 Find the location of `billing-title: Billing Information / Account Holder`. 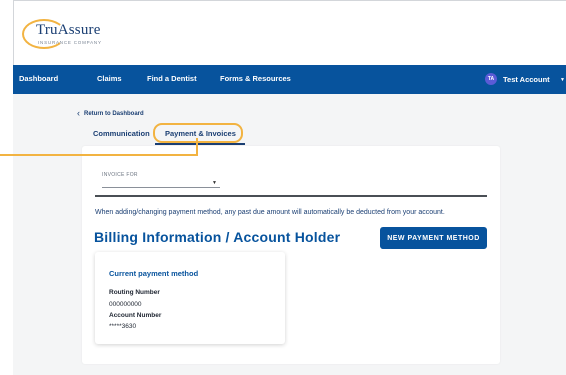

billing-title: Billing Information / Account Holder is located at coordinates (217, 237).